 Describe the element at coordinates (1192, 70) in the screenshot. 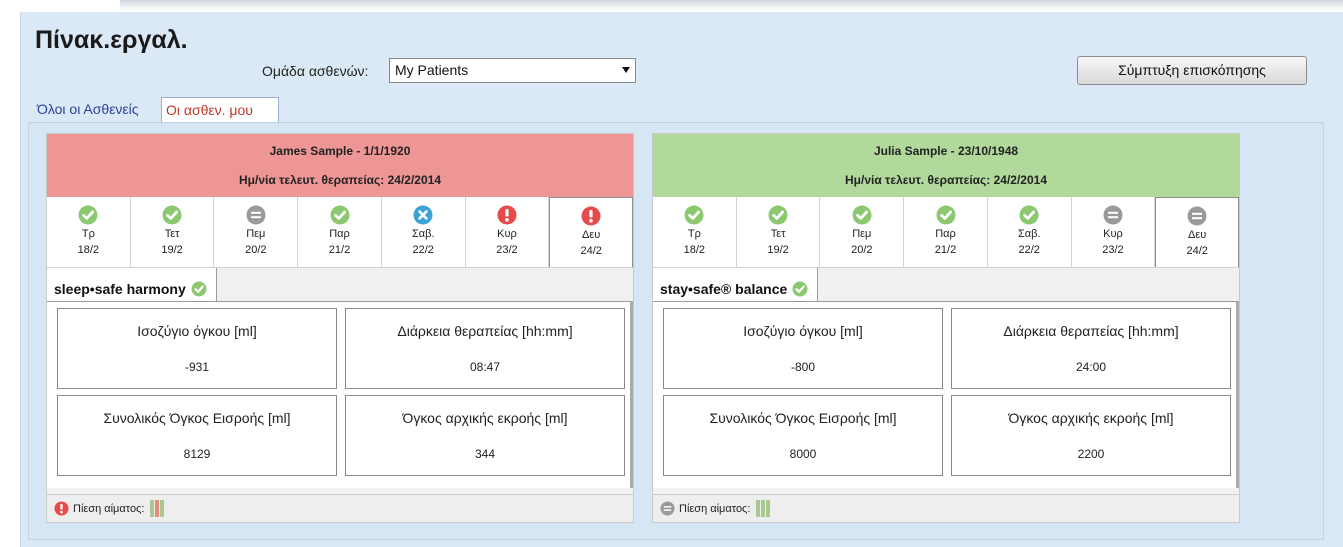

I see `collapse-overview-button: Σύμπτυξη επισκόπησης` at that location.